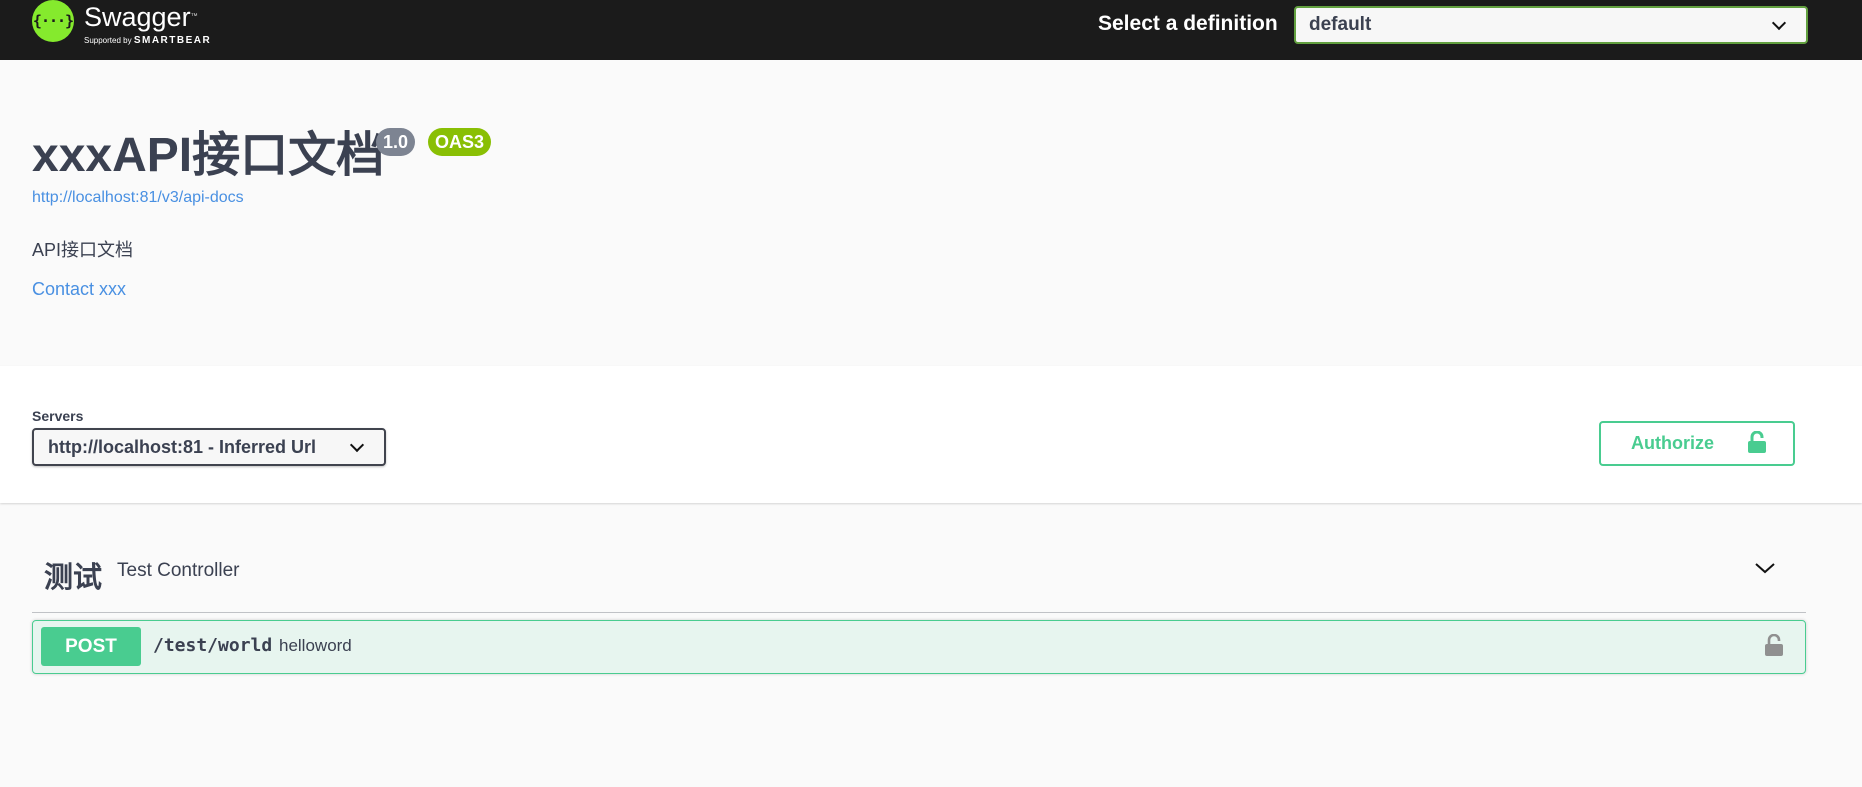 Image resolution: width=1862 pixels, height=787 pixels. Describe the element at coordinates (58, 416) in the screenshot. I see `servers-label: Servers` at that location.